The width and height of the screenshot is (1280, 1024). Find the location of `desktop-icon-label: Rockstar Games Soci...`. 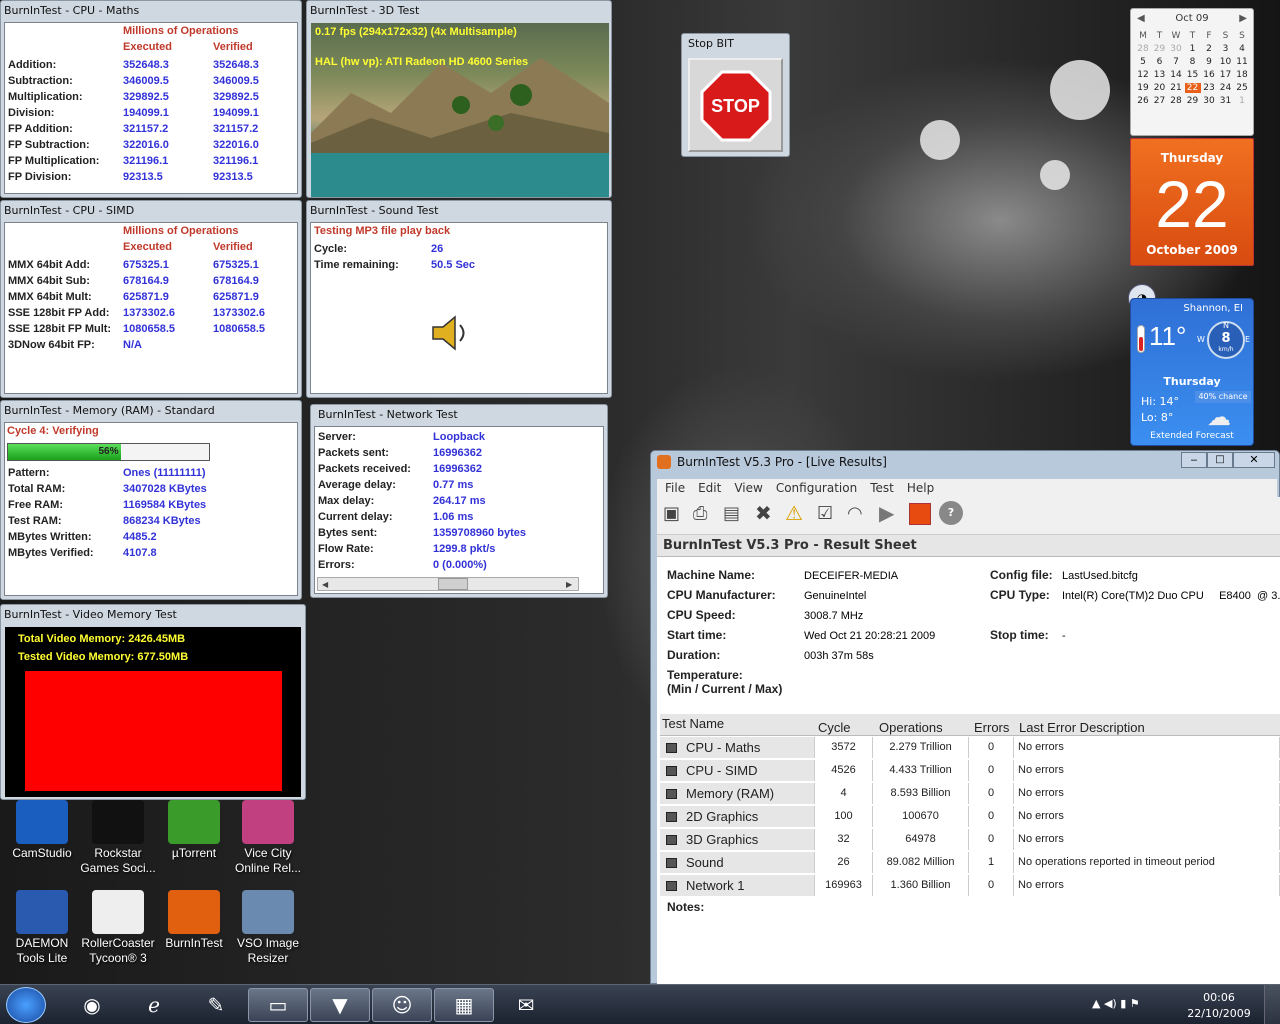

desktop-icon-label: Rockstar Games Soci... is located at coordinates (118, 861).